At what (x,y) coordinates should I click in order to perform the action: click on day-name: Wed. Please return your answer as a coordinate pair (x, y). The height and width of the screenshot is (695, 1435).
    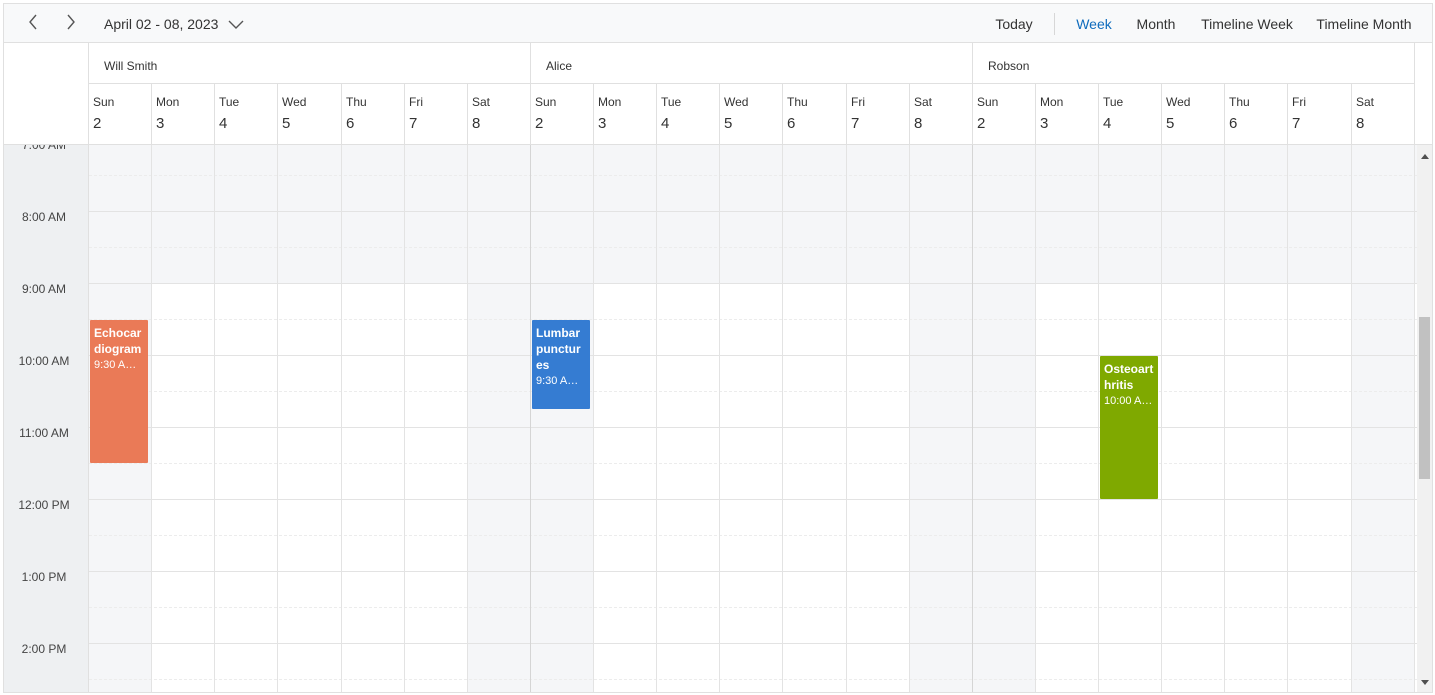
    Looking at the image, I should click on (1178, 102).